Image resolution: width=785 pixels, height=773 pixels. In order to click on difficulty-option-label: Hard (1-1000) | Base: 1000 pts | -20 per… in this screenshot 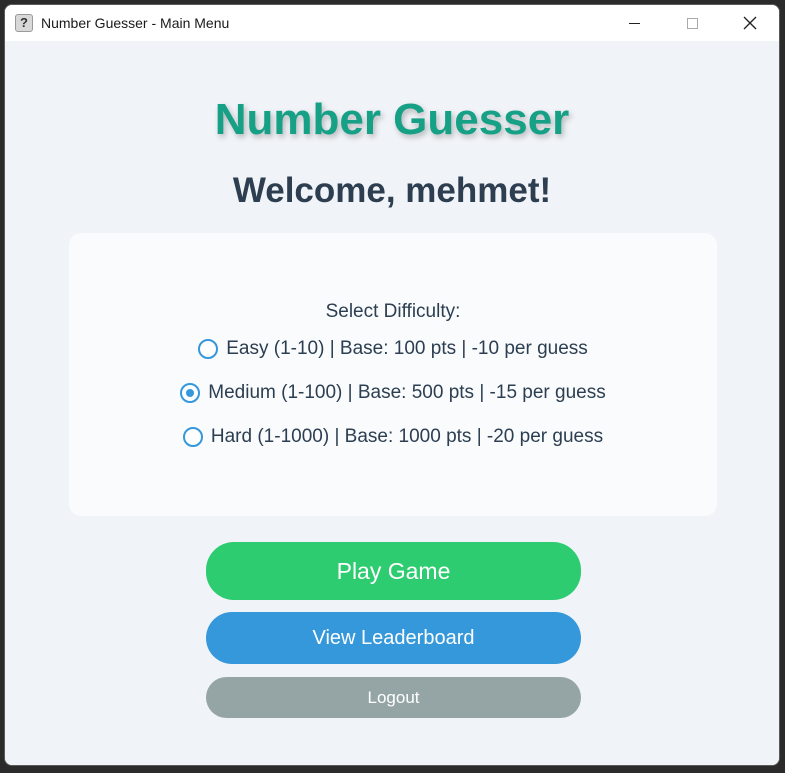, I will do `click(407, 436)`.